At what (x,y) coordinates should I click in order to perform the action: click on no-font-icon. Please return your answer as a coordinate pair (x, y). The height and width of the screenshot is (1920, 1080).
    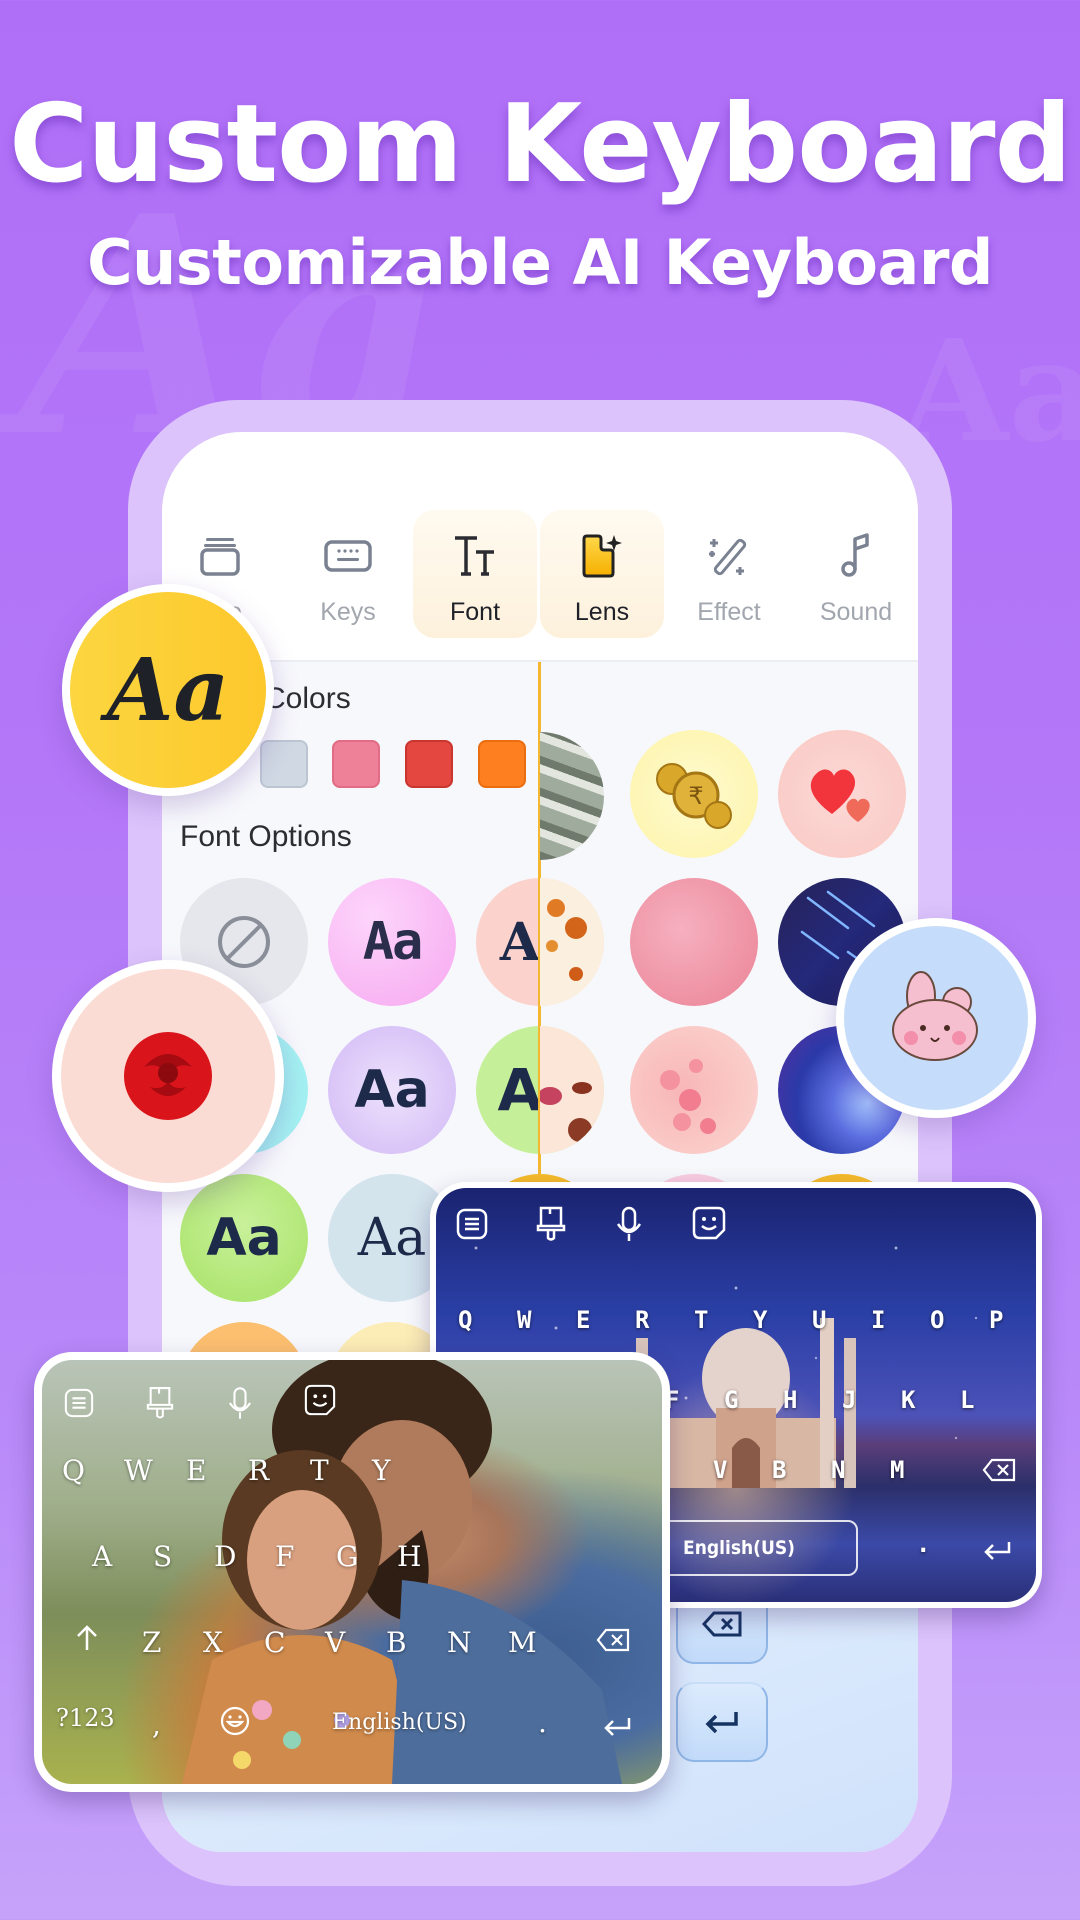
    Looking at the image, I should click on (244, 942).